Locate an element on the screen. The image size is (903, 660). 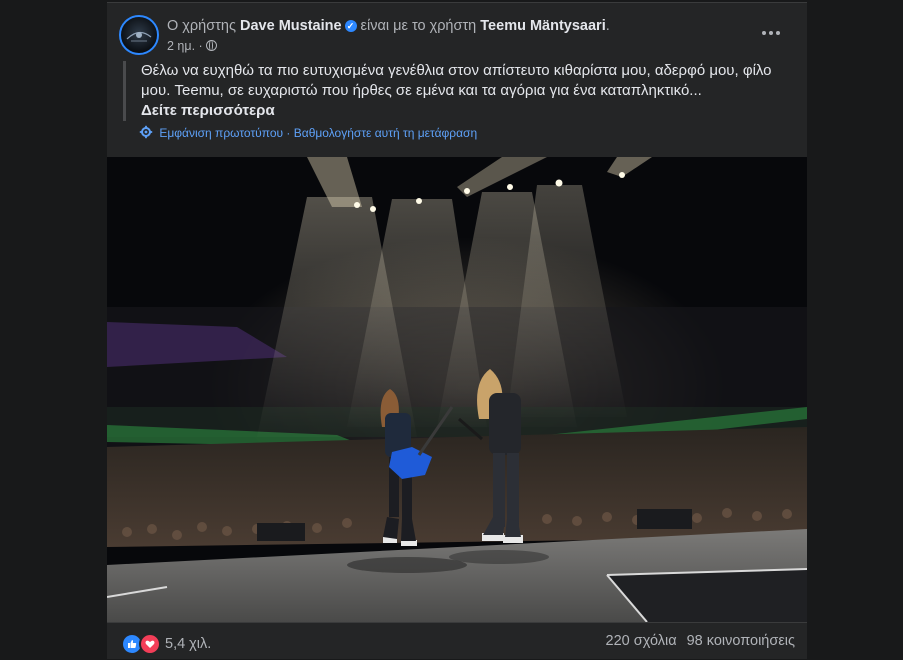
avatar-image is located at coordinates (139, 36).